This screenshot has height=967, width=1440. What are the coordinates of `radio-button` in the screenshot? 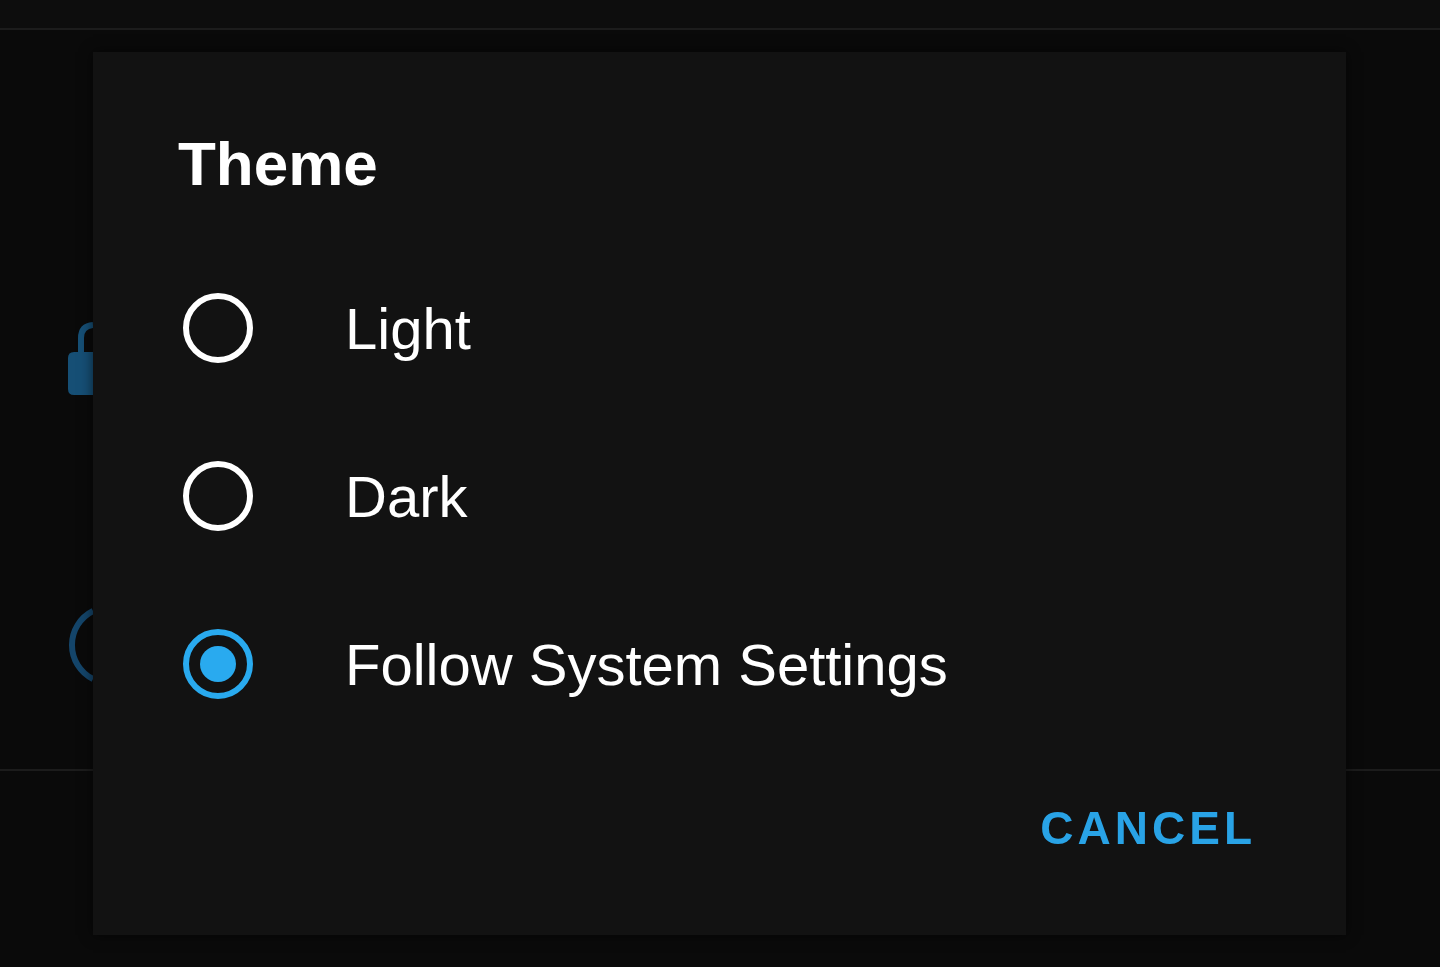 It's located at (218, 664).